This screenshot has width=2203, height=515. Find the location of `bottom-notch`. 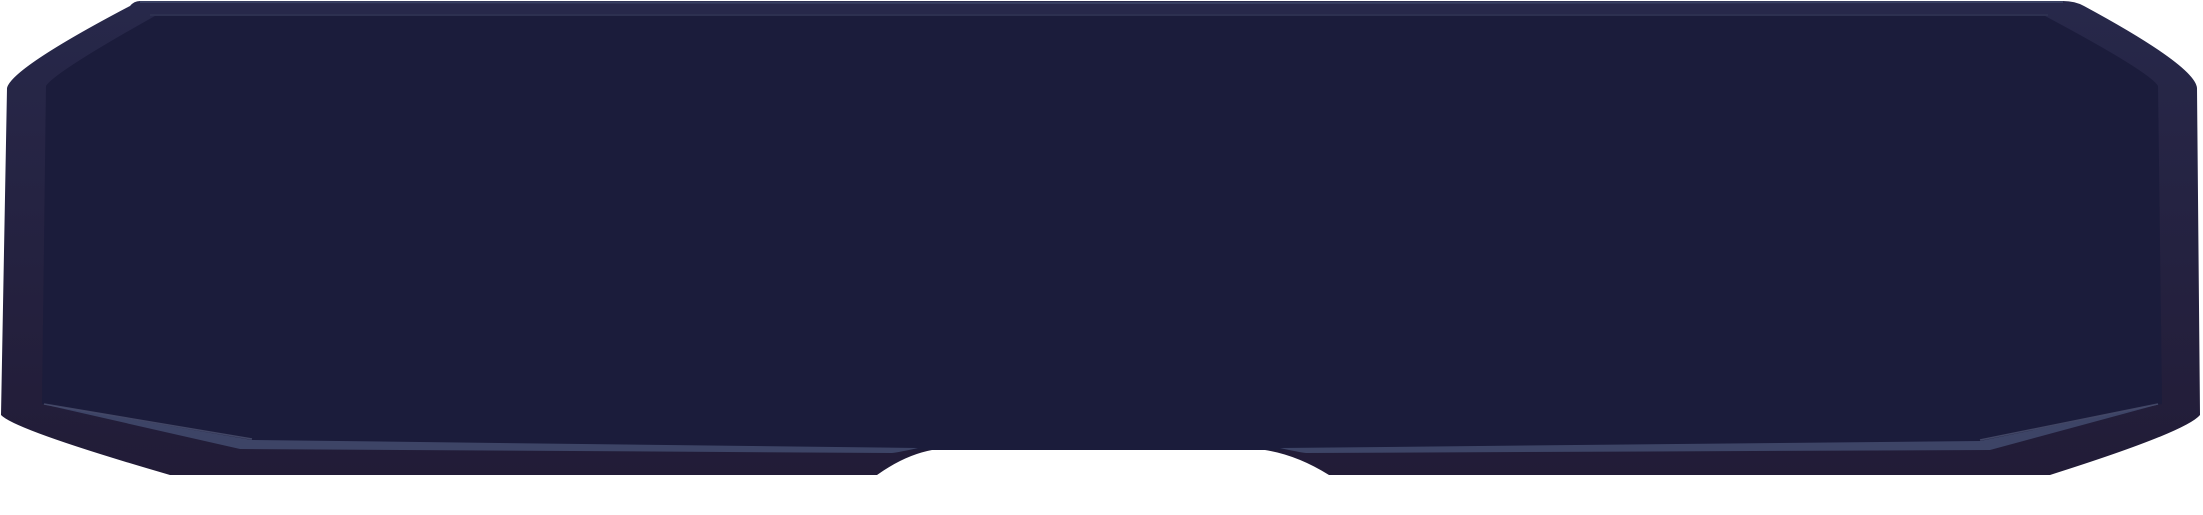

bottom-notch is located at coordinates (1103, 463).